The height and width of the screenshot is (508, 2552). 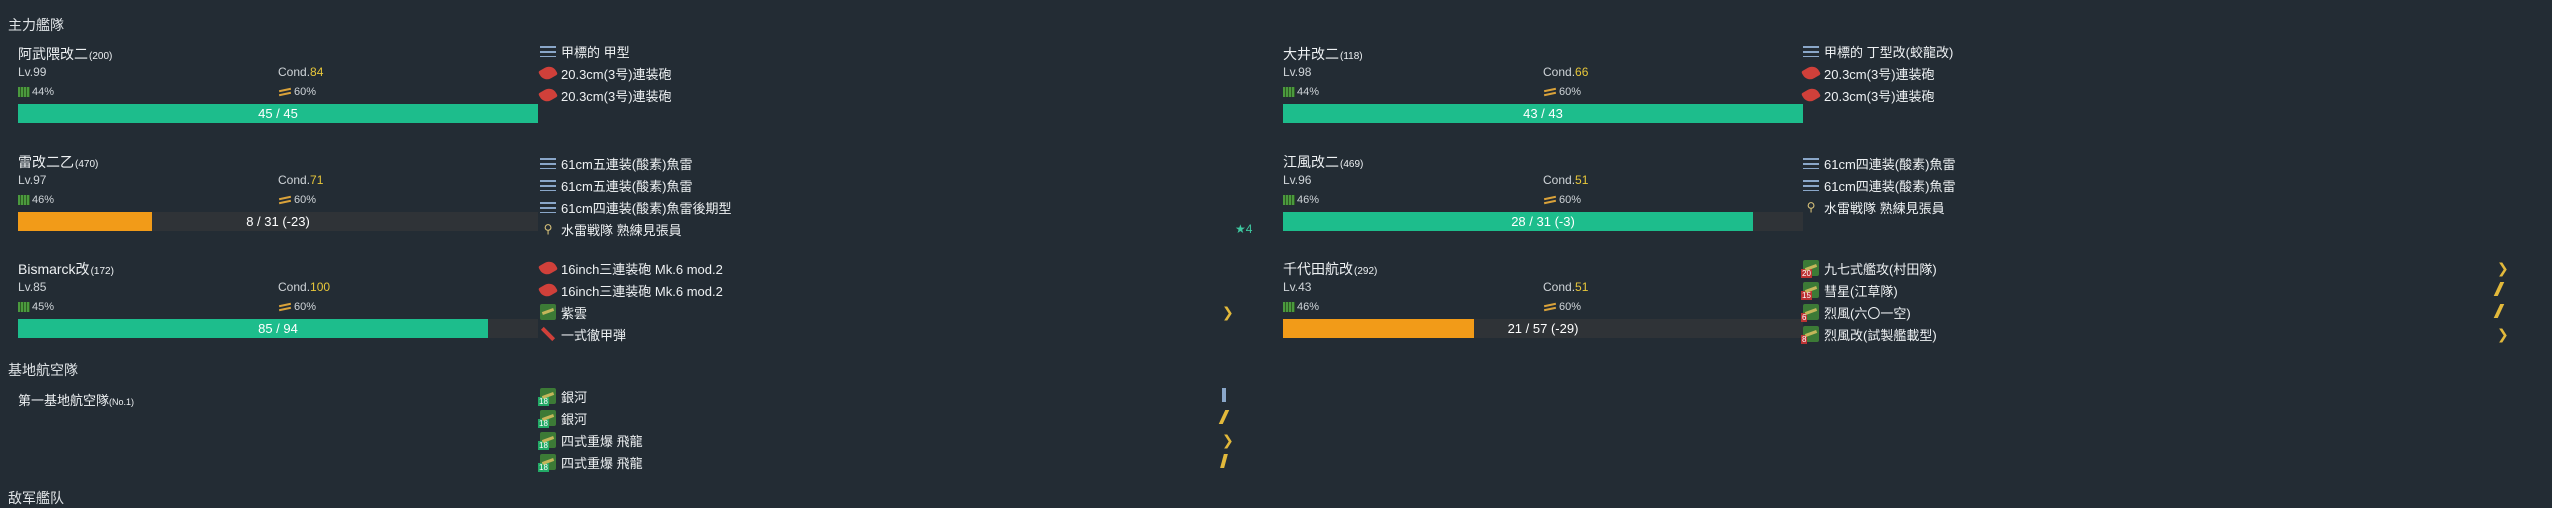 What do you see at coordinates (278, 221) in the screenshot?
I see `hp-value: 8 / 31 (-23)` at bounding box center [278, 221].